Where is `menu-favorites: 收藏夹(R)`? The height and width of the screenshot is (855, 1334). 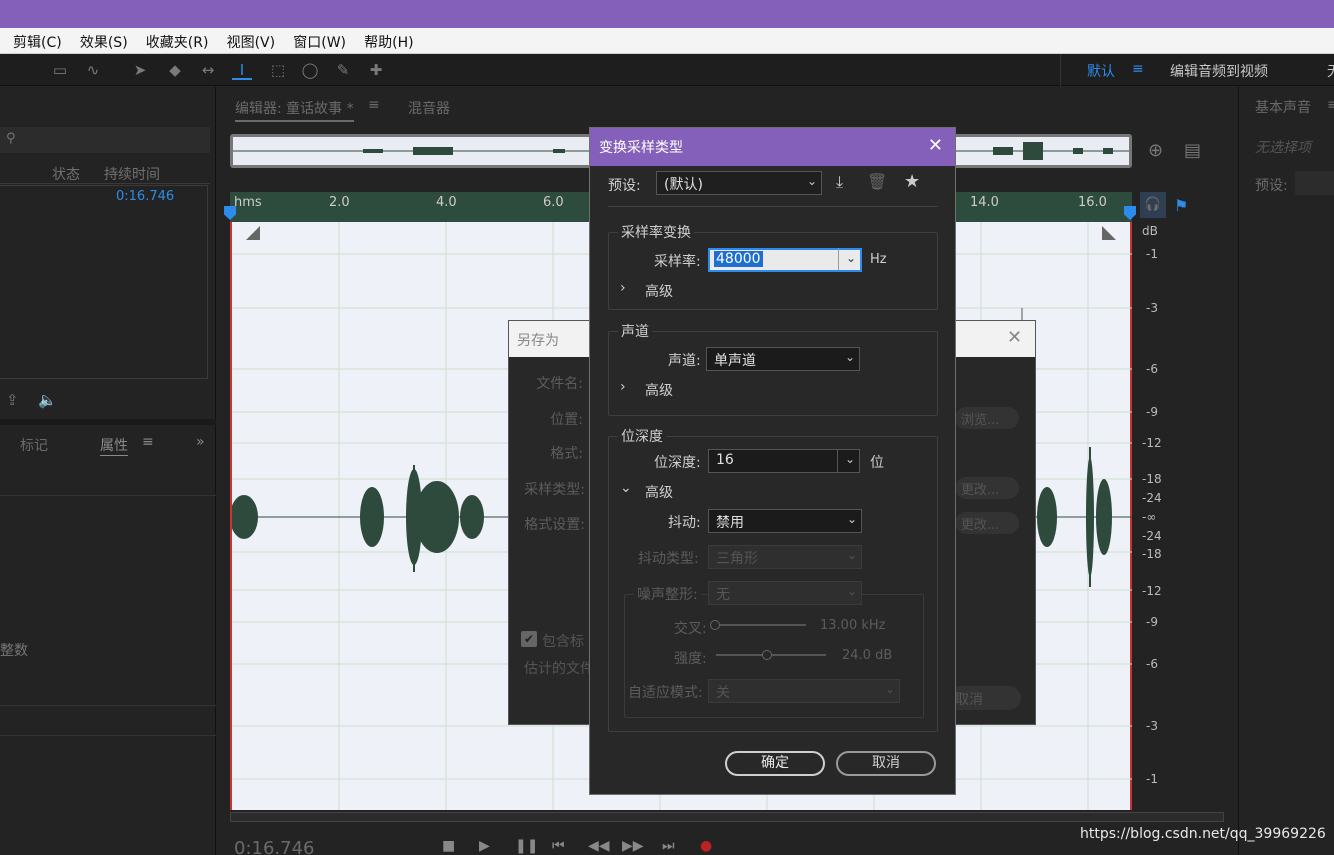
menu-favorites: 收藏夹(R) is located at coordinates (177, 42).